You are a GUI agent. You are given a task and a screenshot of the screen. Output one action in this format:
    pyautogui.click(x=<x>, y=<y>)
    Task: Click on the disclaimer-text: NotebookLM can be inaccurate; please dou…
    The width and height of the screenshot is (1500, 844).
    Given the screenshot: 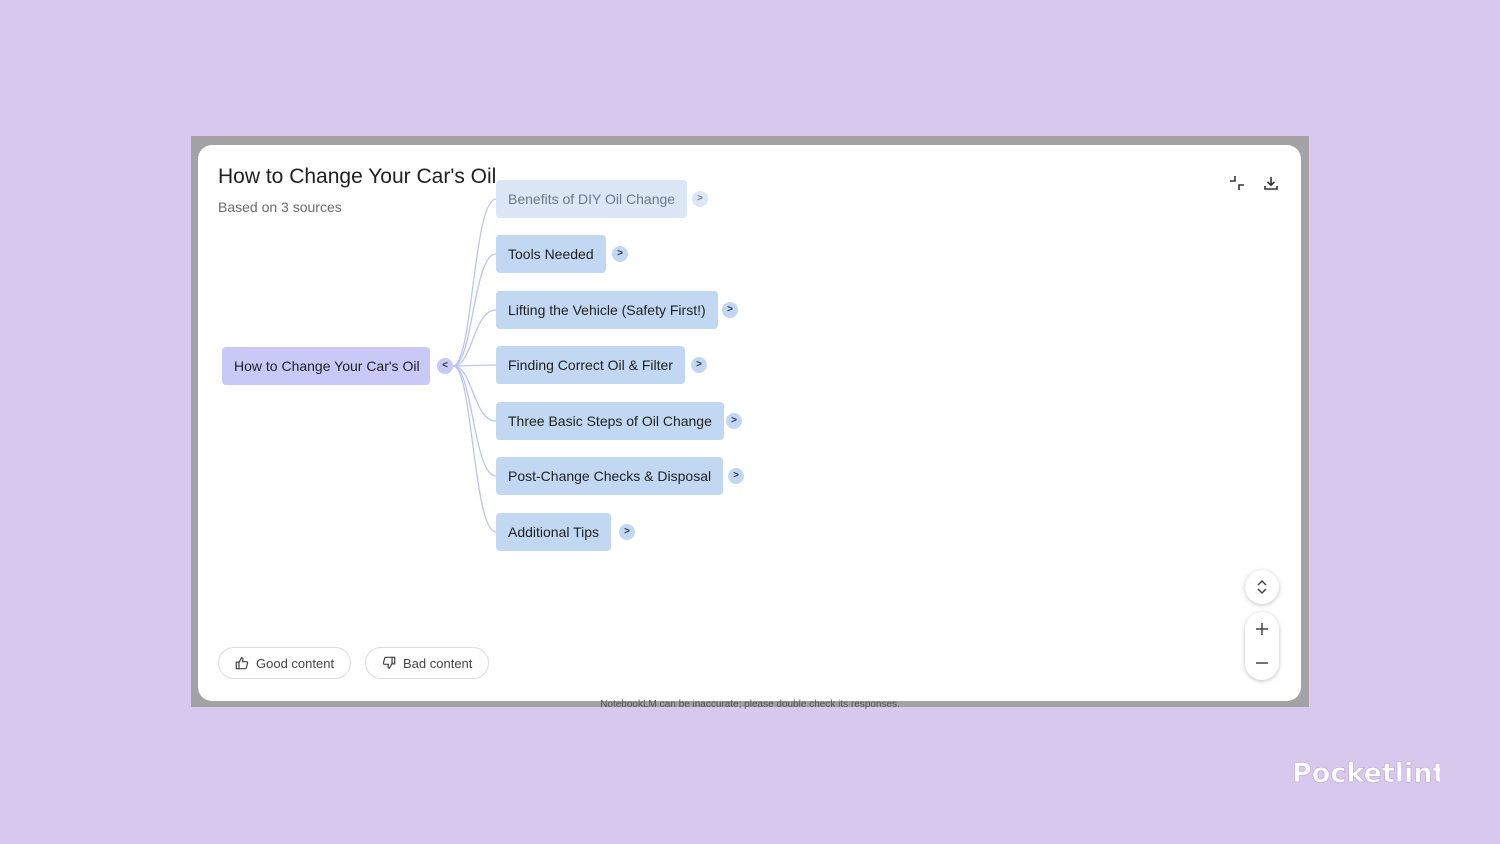 What is the action you would take?
    pyautogui.click(x=750, y=704)
    